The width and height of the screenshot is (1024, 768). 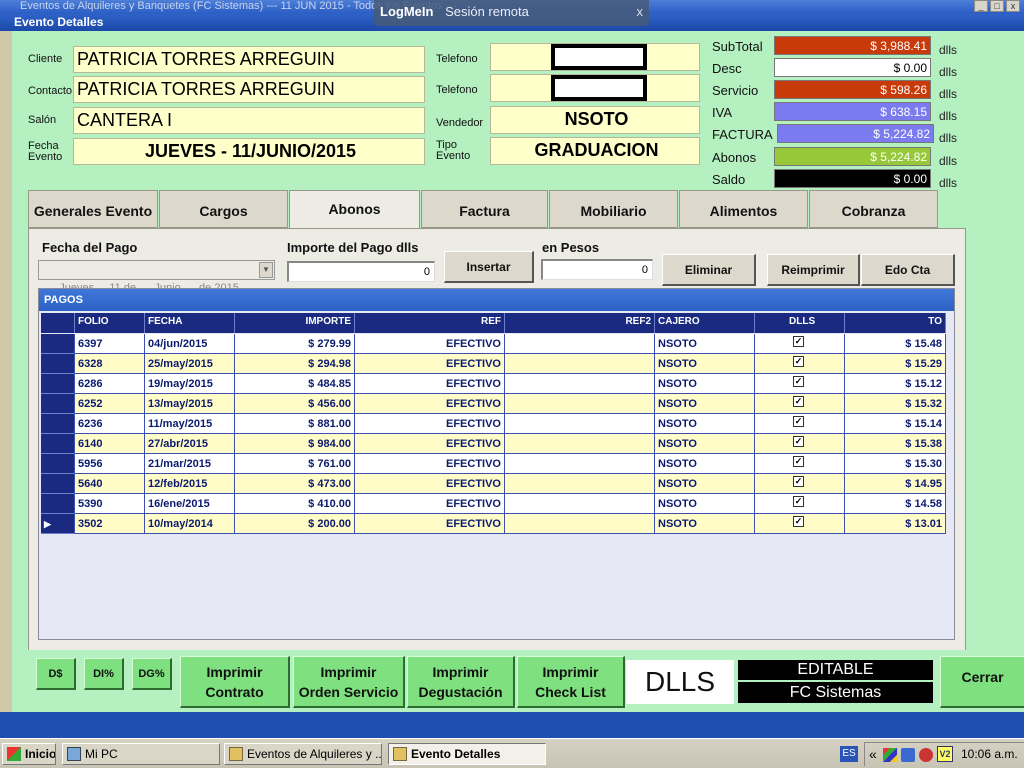 I want to click on tab-cobranza: Cobranza, so click(x=873, y=209).